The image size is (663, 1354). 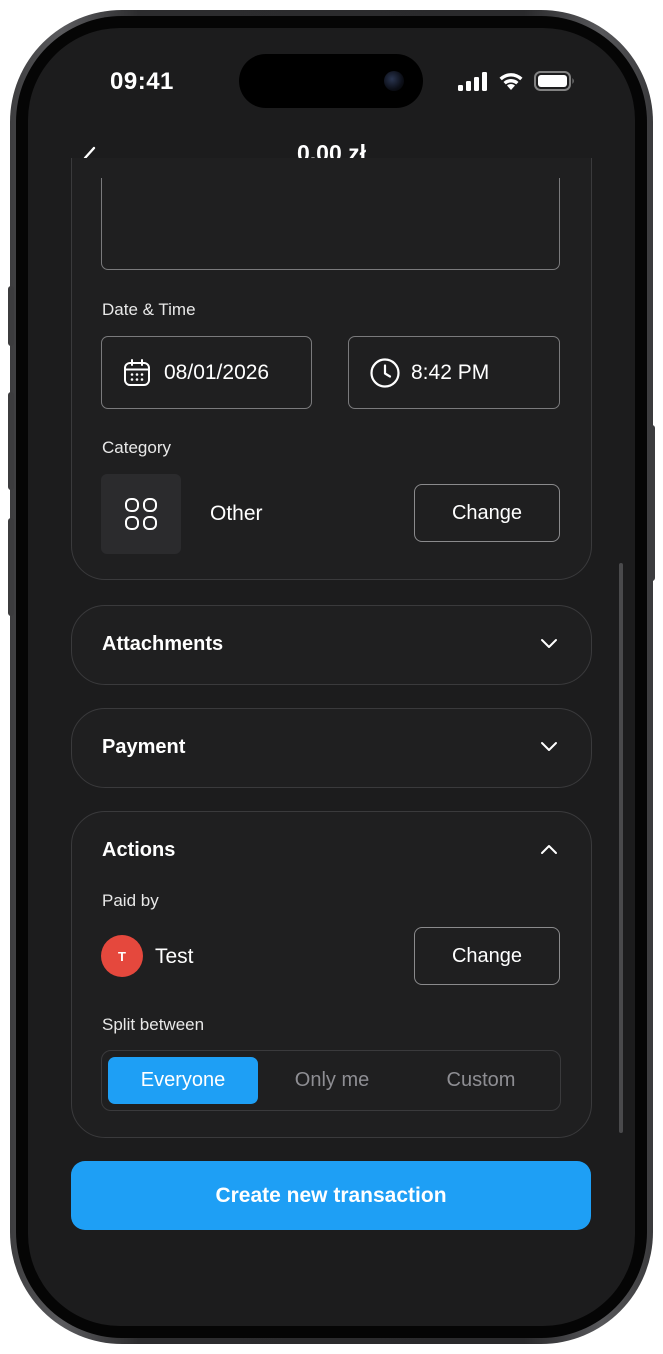 What do you see at coordinates (549, 849) in the screenshot?
I see `chevron-up-icon` at bounding box center [549, 849].